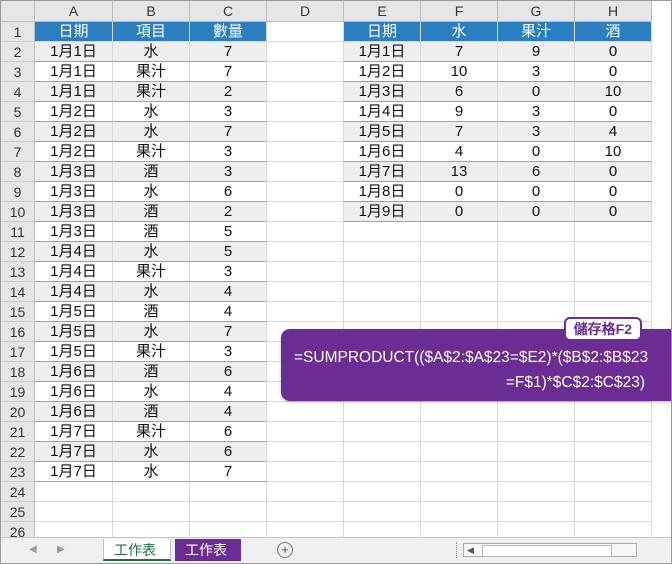 This screenshot has width=672, height=564. What do you see at coordinates (151, 32) in the screenshot?
I see `table1-header: 項目` at bounding box center [151, 32].